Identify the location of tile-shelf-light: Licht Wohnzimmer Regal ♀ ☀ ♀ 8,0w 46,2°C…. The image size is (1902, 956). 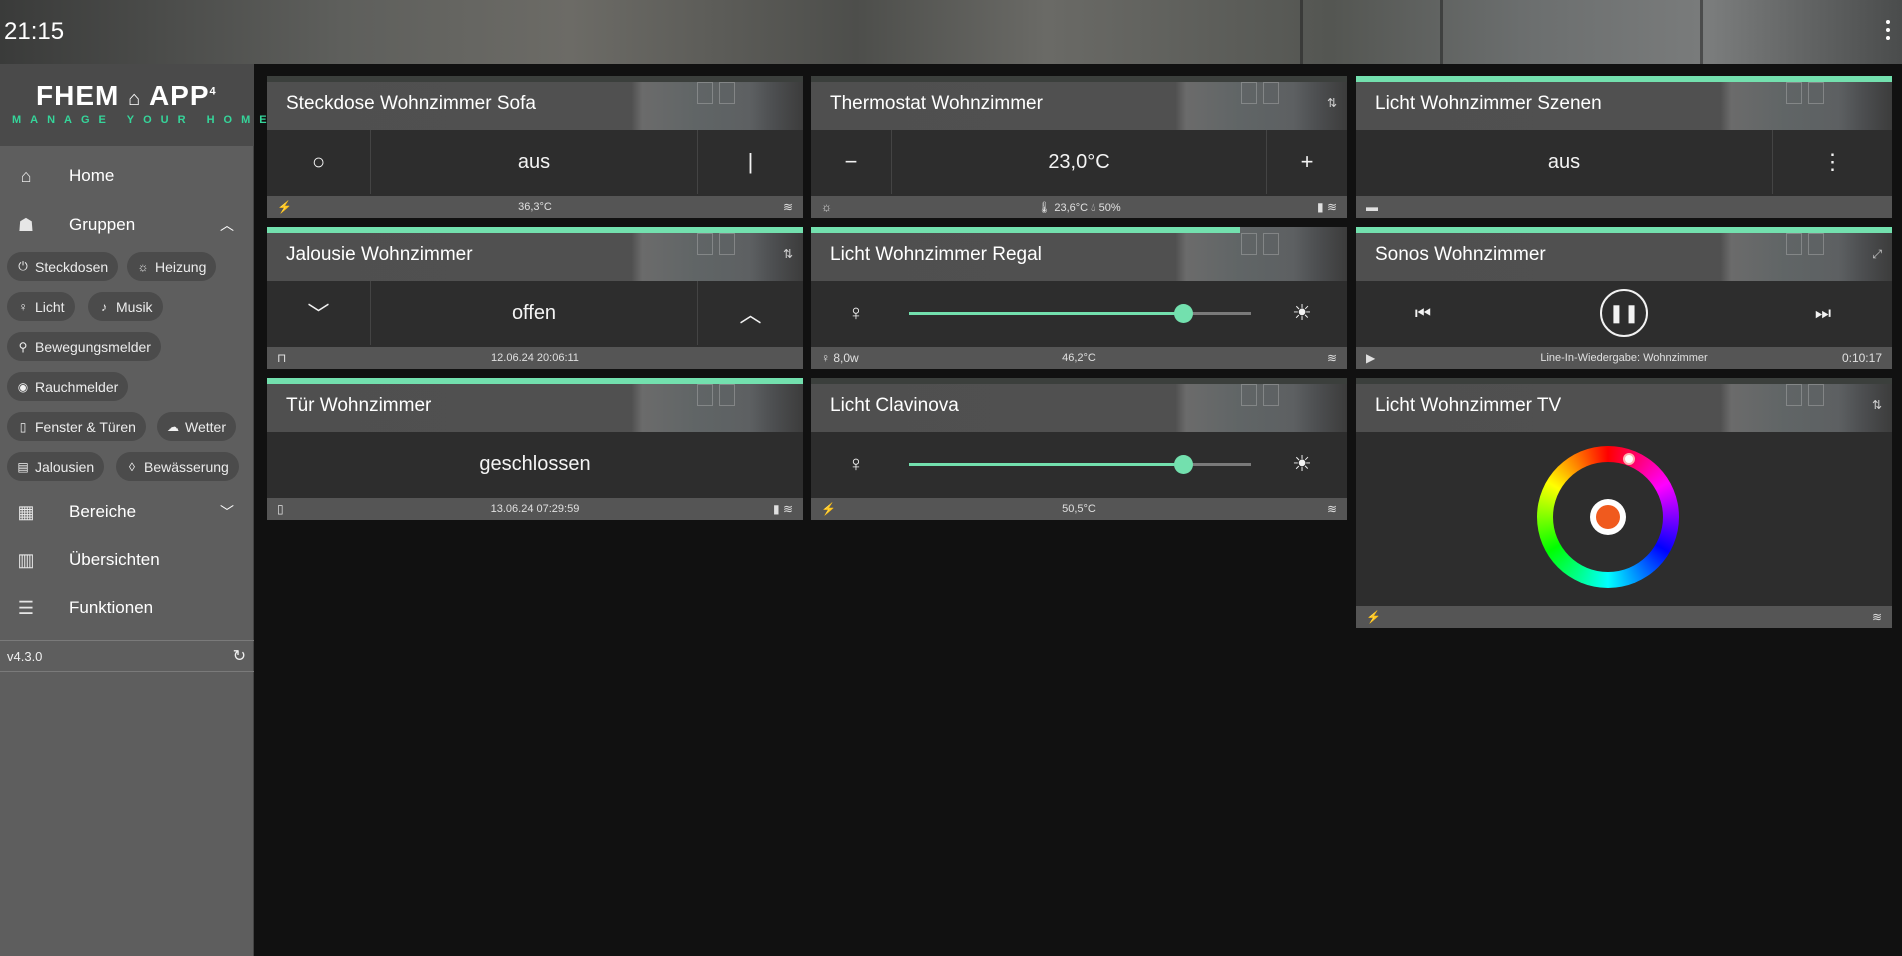
(1079, 298).